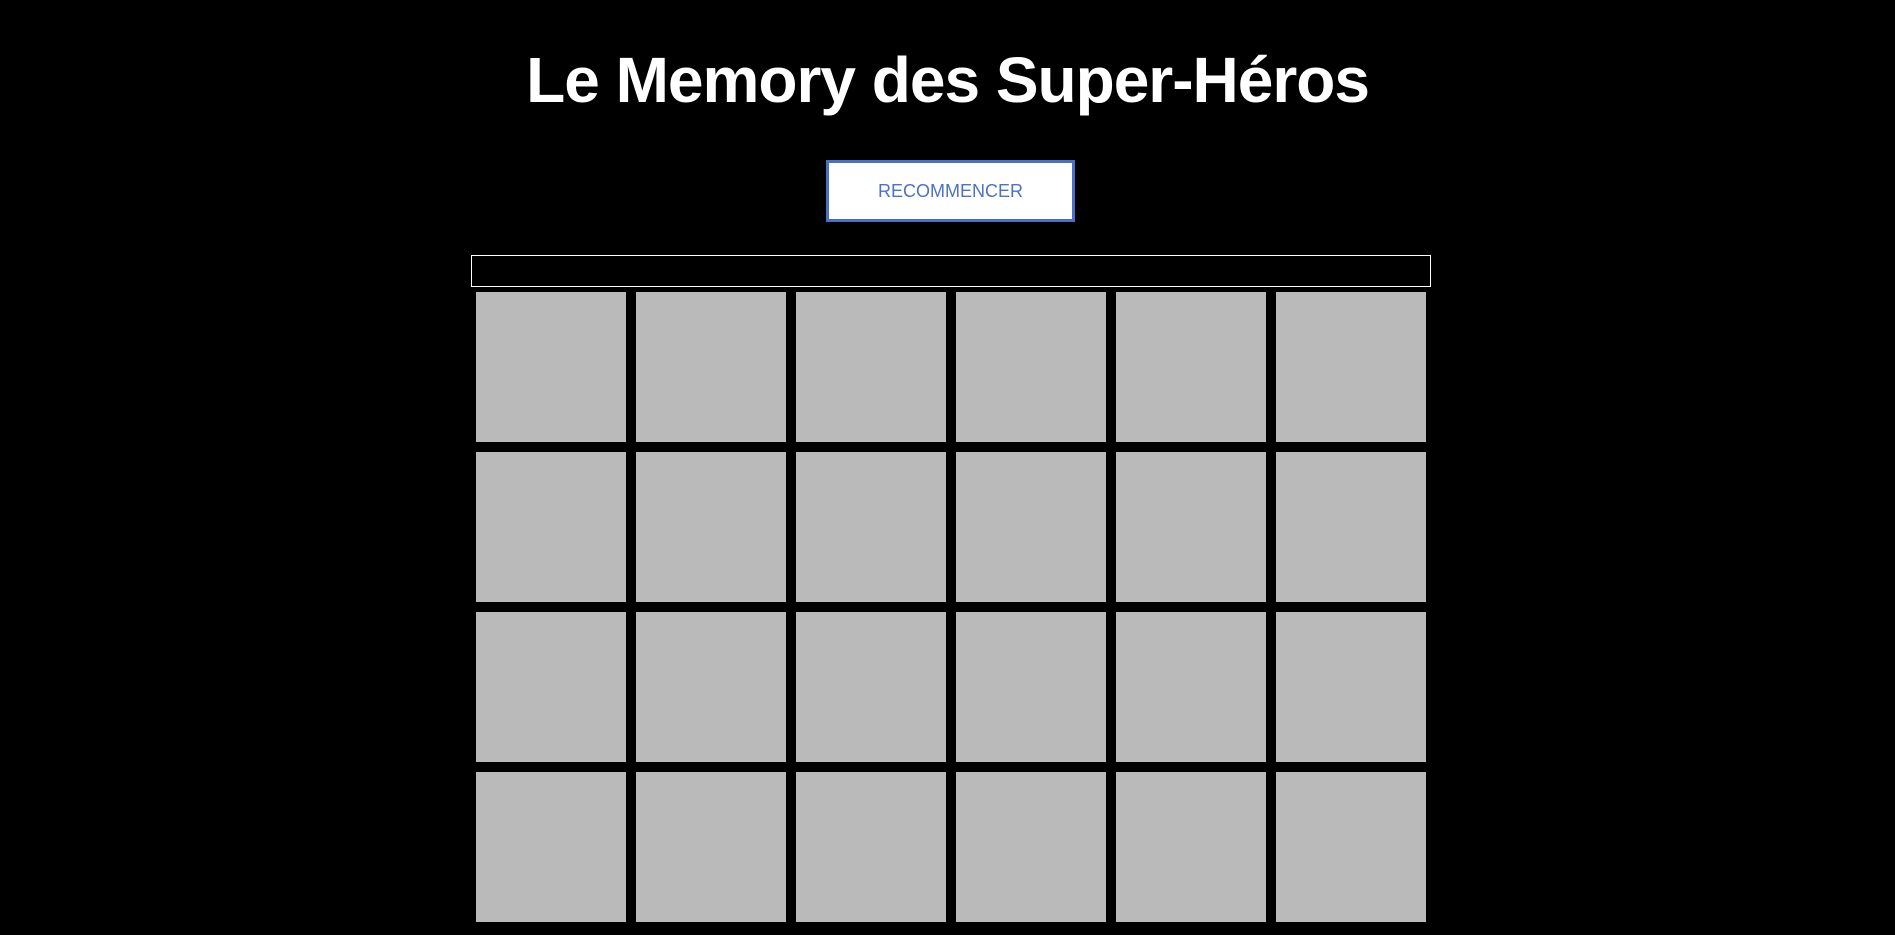  What do you see at coordinates (951, 271) in the screenshot?
I see `progress-bar` at bounding box center [951, 271].